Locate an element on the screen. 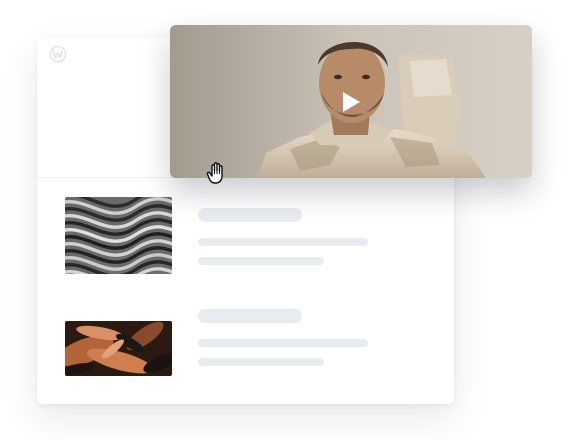  post-thumbnail-waves is located at coordinates (118, 235).